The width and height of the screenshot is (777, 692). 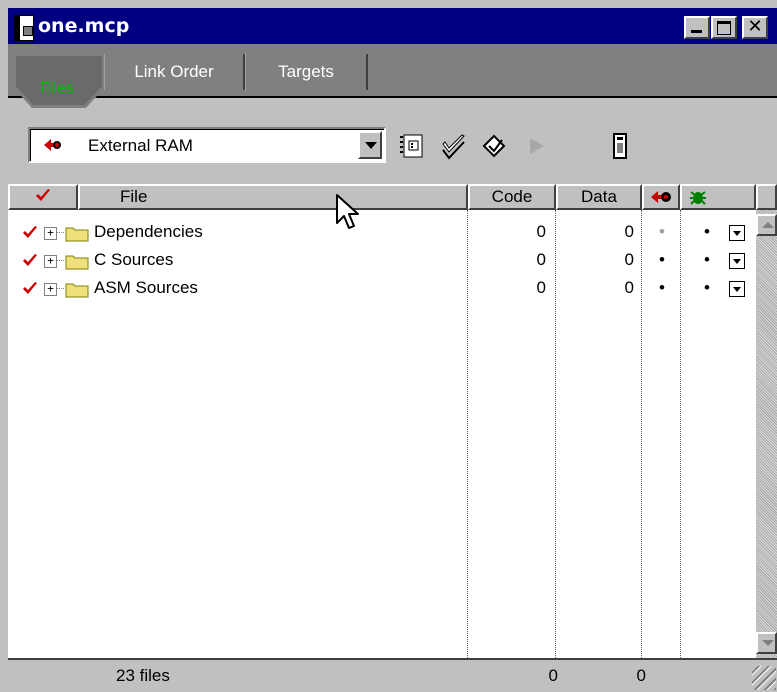 What do you see at coordinates (382, 234) in the screenshot?
I see `list-item: + Dependencies 0 0 • •` at bounding box center [382, 234].